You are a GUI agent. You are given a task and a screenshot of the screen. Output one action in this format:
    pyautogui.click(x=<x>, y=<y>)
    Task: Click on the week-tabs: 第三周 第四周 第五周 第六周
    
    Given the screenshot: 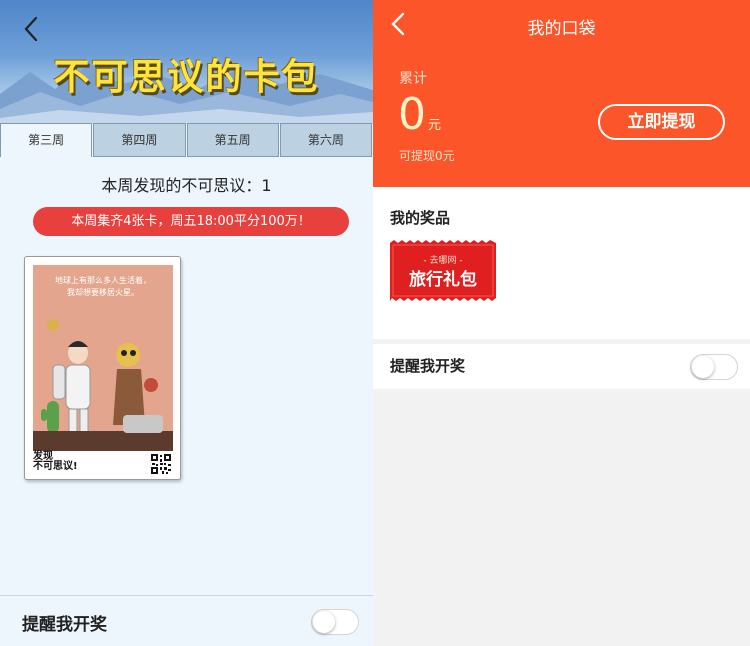 What is the action you would take?
    pyautogui.click(x=186, y=140)
    